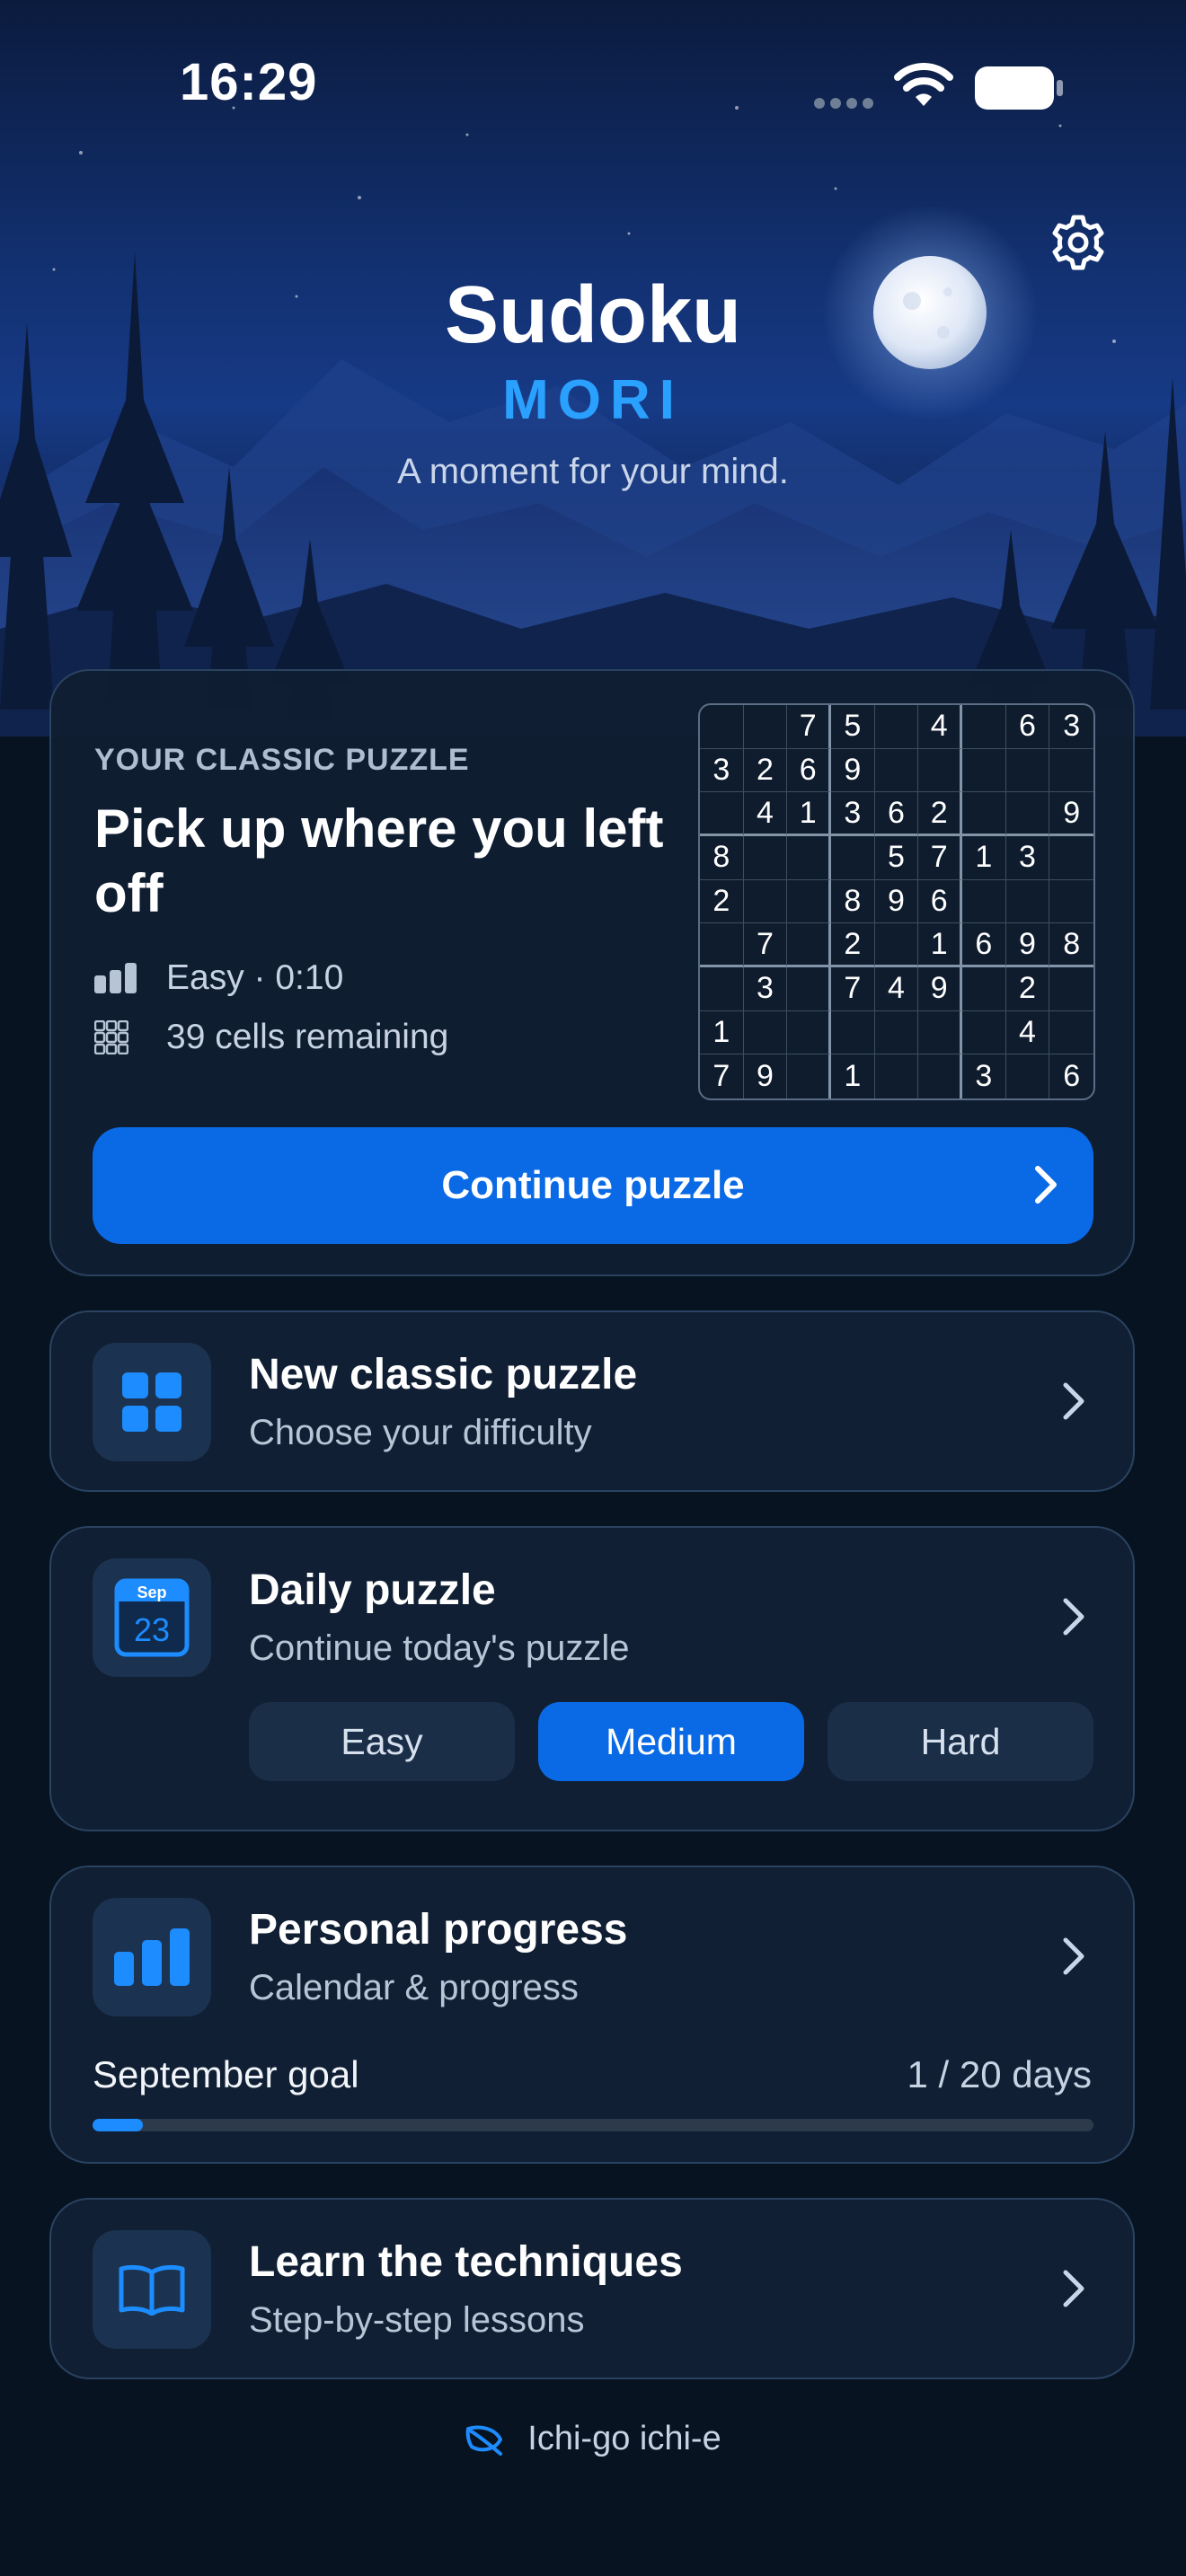 This screenshot has width=1186, height=2576. I want to click on goal-progress-bar, so click(593, 2125).